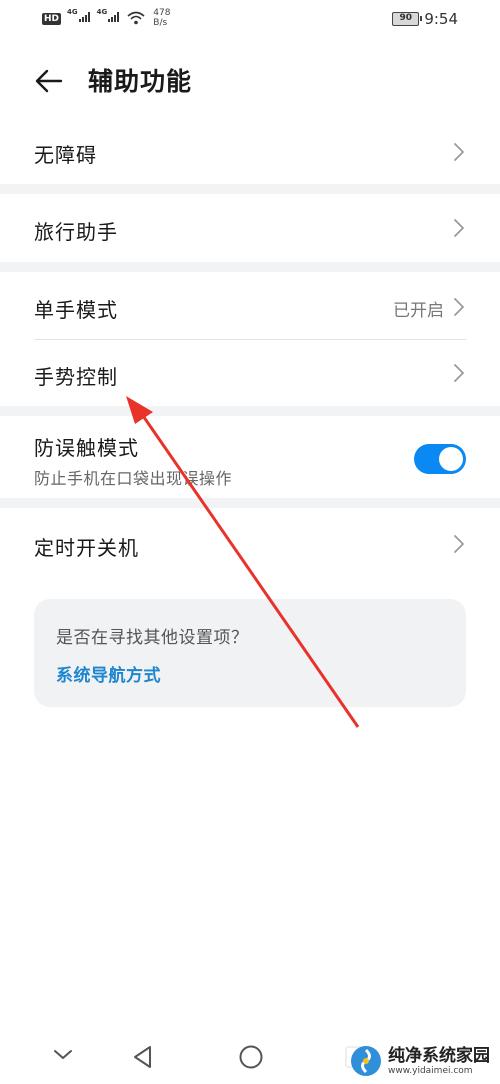 Image resolution: width=500 pixels, height=1084 pixels. Describe the element at coordinates (430, 1071) in the screenshot. I see `watermark-url: www.yidaimei.com` at that location.